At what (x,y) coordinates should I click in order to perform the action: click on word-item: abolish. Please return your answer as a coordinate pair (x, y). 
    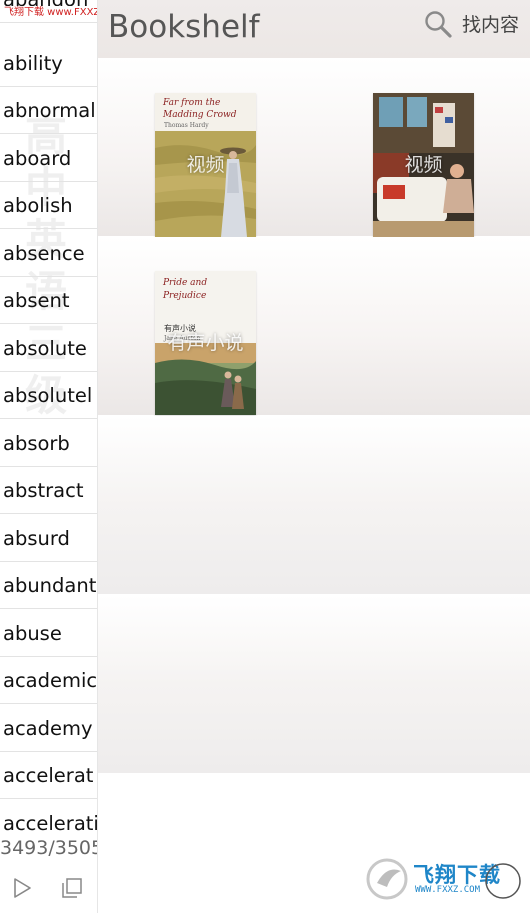
    Looking at the image, I should click on (48, 205).